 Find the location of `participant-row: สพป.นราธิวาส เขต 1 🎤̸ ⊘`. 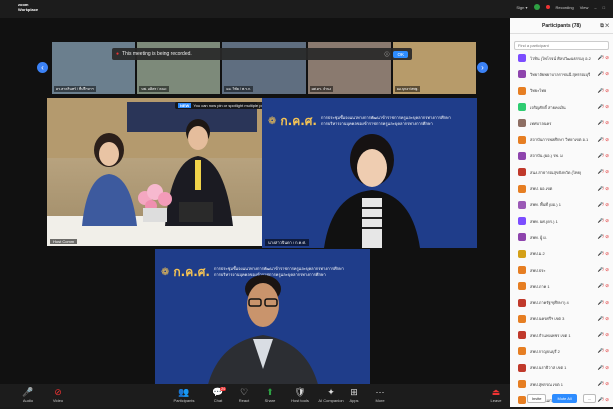

participant-row: สพป.นราธิวาส เขต 1 🎤̸ ⊘ is located at coordinates (561, 368).